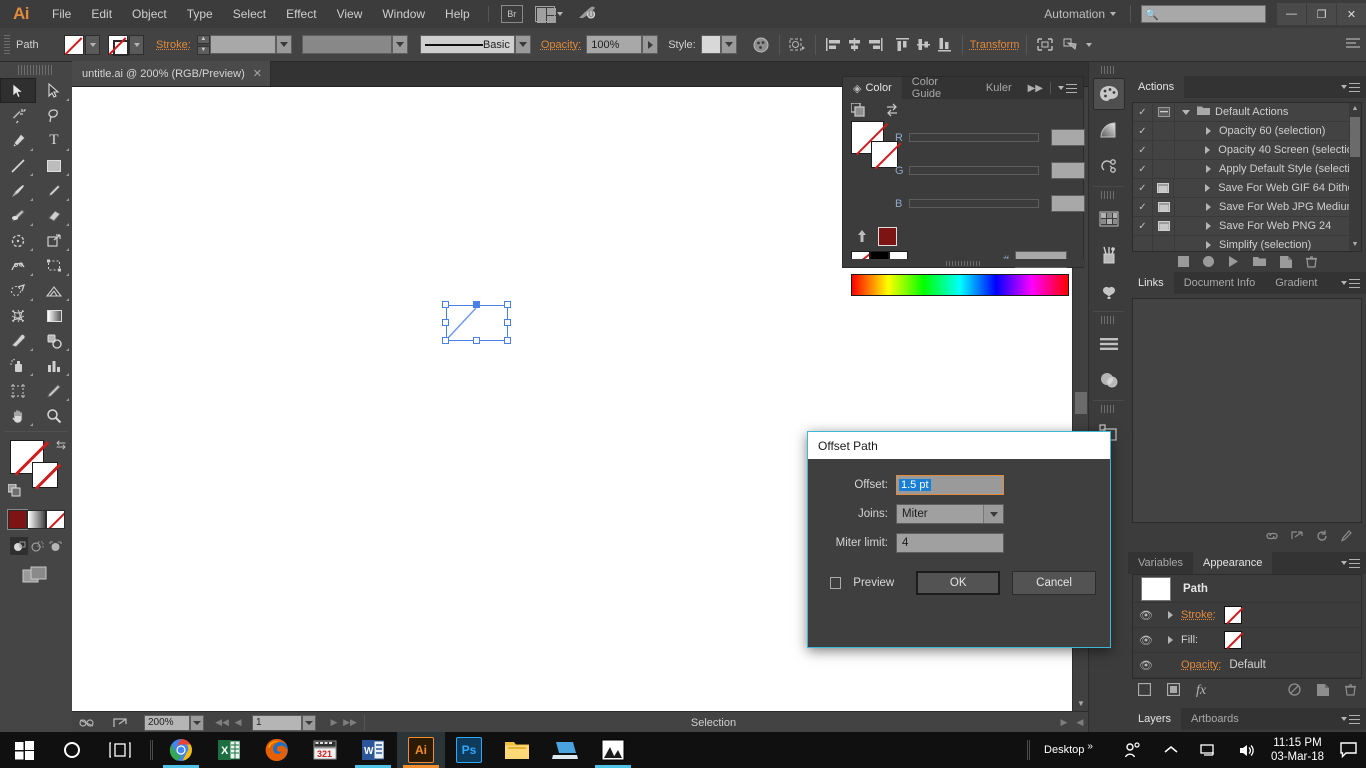  What do you see at coordinates (54, 365) in the screenshot?
I see `column-graph-tool` at bounding box center [54, 365].